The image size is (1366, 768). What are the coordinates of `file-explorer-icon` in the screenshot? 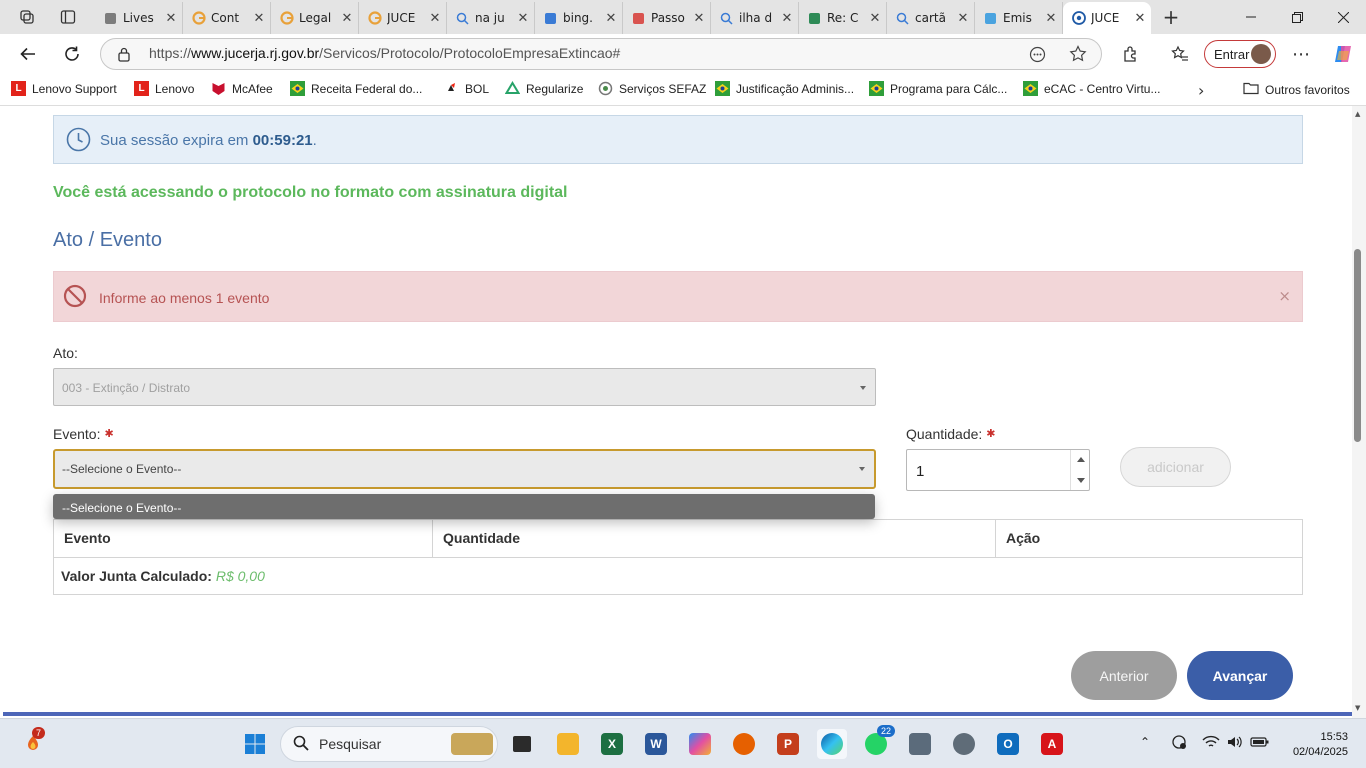 It's located at (568, 744).